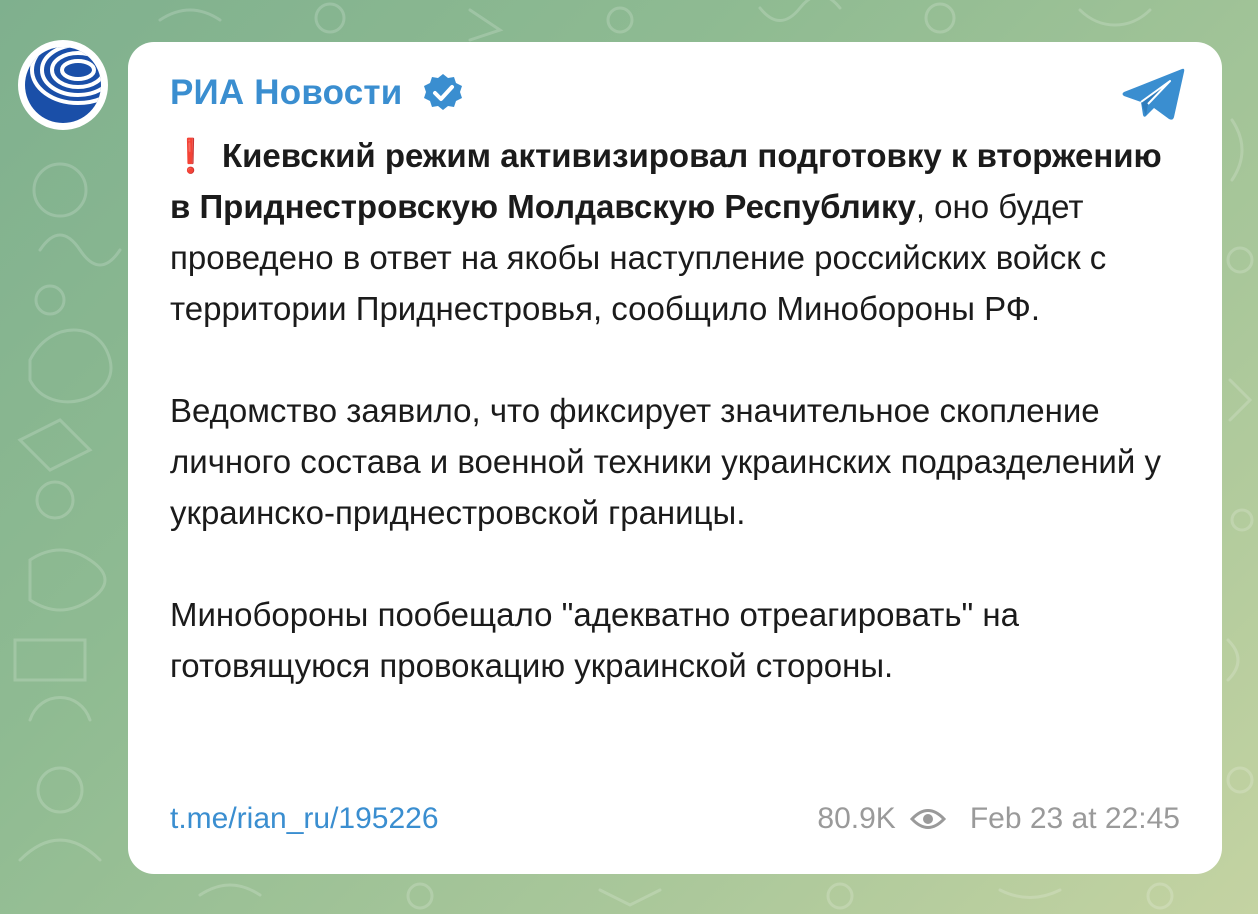 This screenshot has width=1258, height=914. I want to click on eye-icon, so click(927, 819).